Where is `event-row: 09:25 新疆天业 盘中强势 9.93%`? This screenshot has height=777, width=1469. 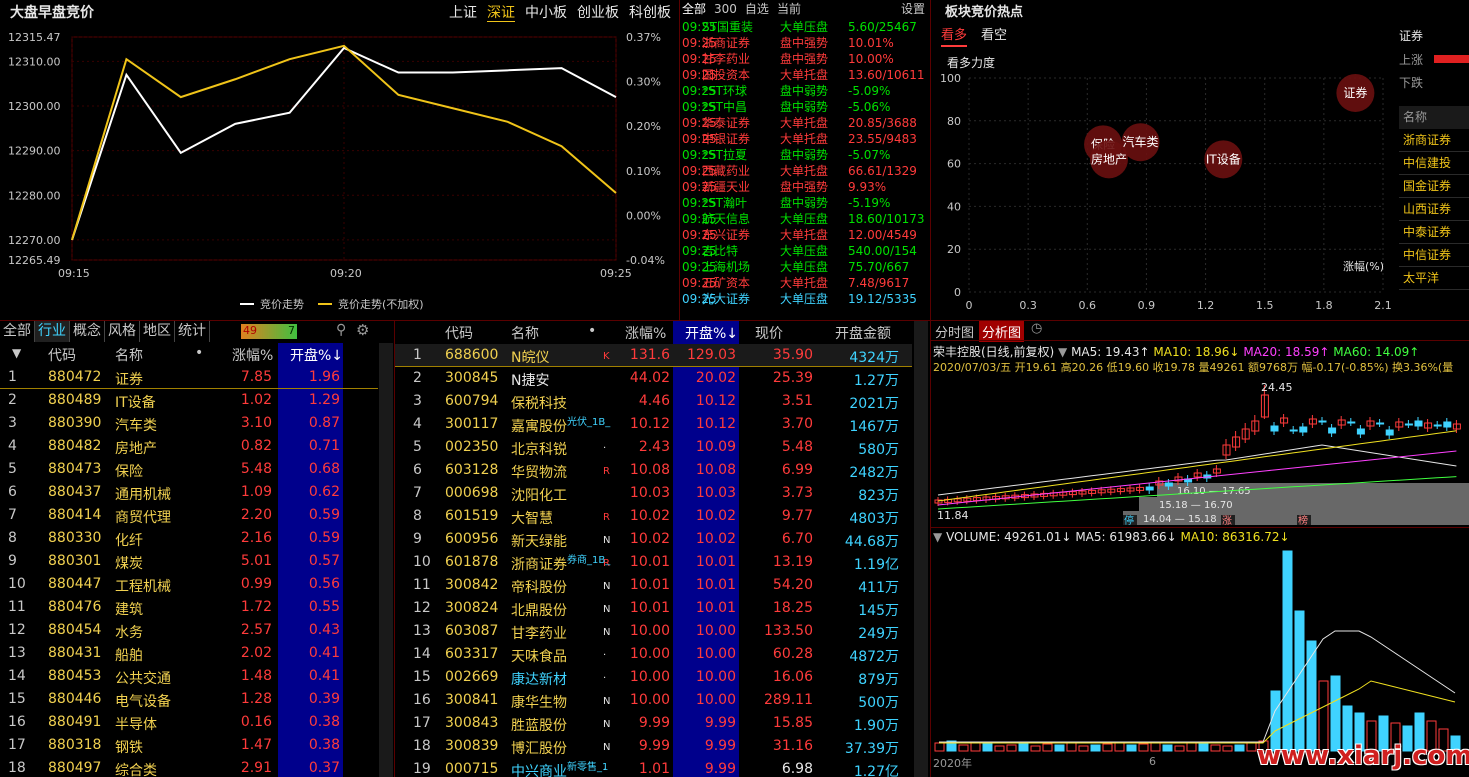
event-row: 09:25 新疆天业 盘中强势 9.93% is located at coordinates (804, 187).